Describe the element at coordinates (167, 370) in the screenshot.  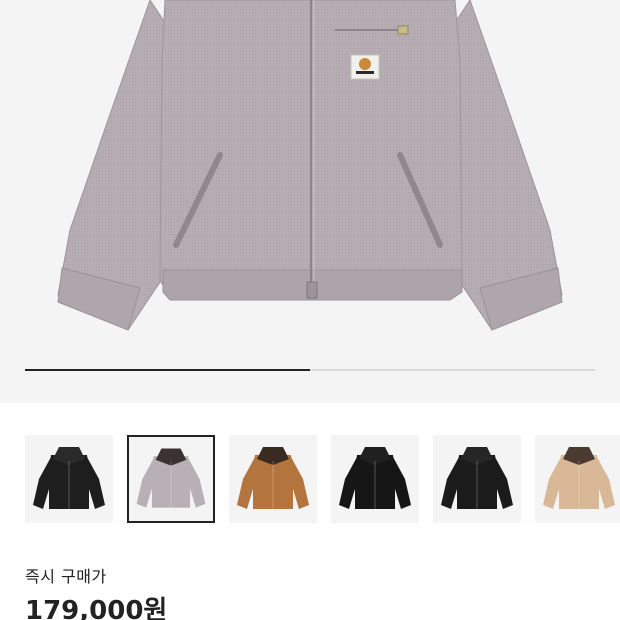
I see `image-progress-fill` at that location.